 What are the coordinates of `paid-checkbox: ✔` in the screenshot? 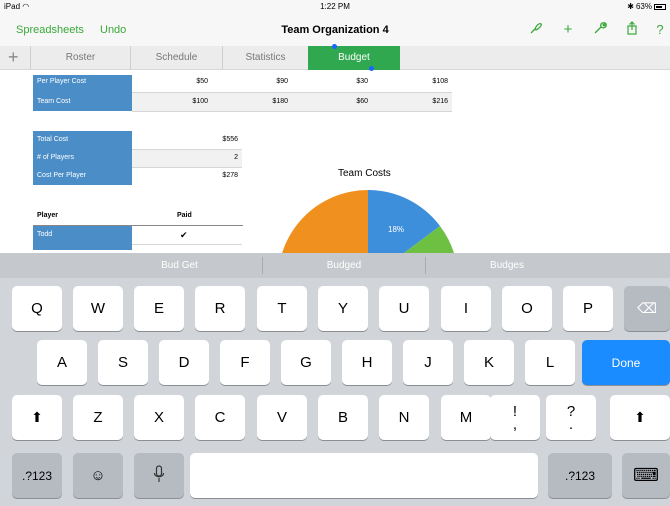 It's located at (184, 235).